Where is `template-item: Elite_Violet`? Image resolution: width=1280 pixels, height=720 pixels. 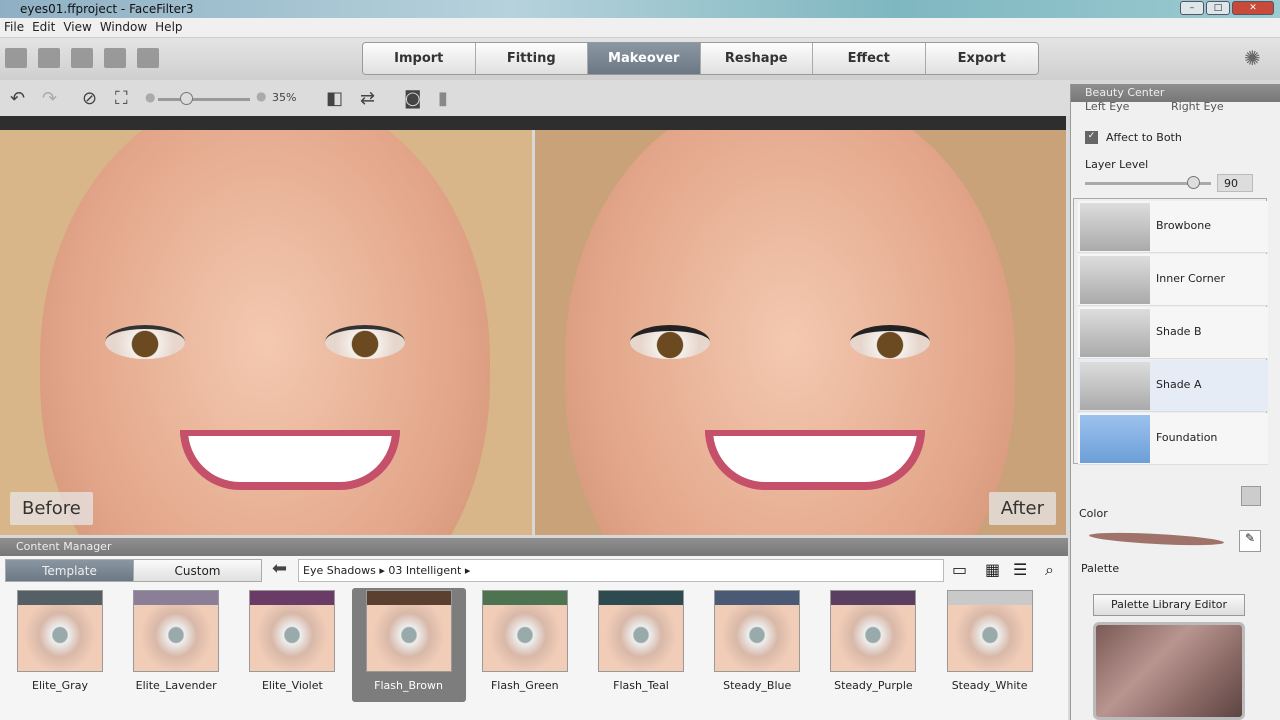 template-item: Elite_Violet is located at coordinates (292, 645).